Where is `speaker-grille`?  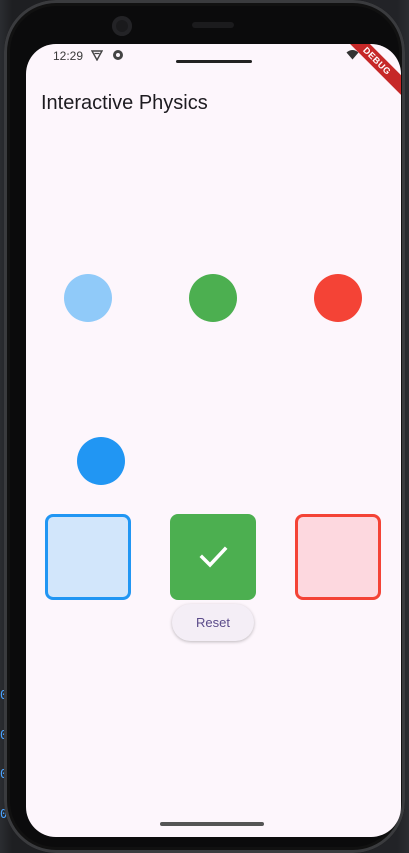
speaker-grille is located at coordinates (213, 25).